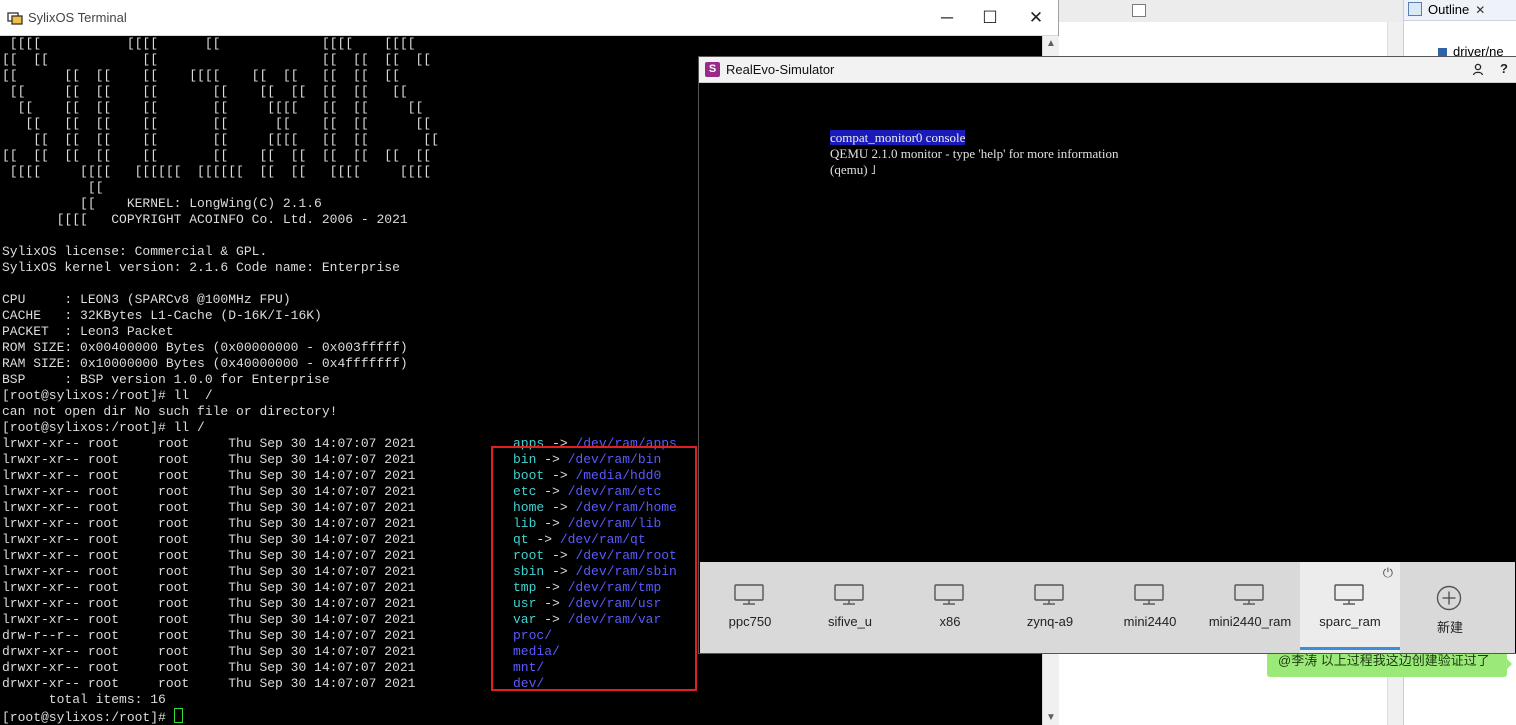 This screenshot has height=725, width=1516. I want to click on banner-line: [[ KERNEL: LongWing(C) 2.1.6, so click(162, 203).